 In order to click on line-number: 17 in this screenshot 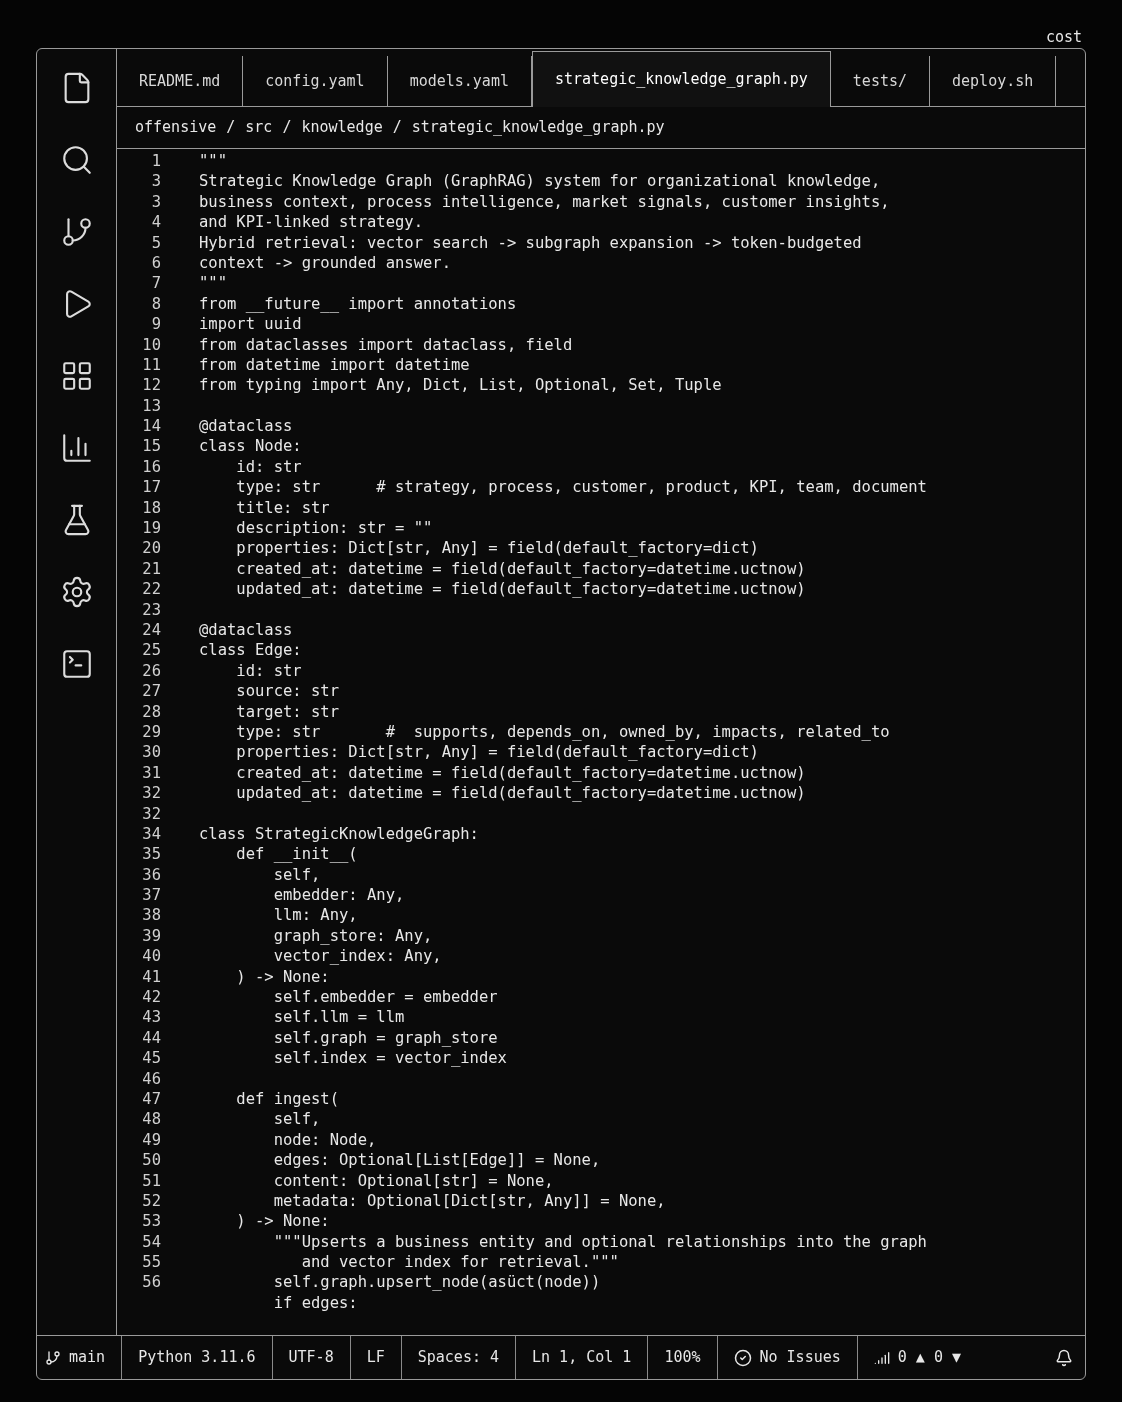, I will do `click(151, 487)`.